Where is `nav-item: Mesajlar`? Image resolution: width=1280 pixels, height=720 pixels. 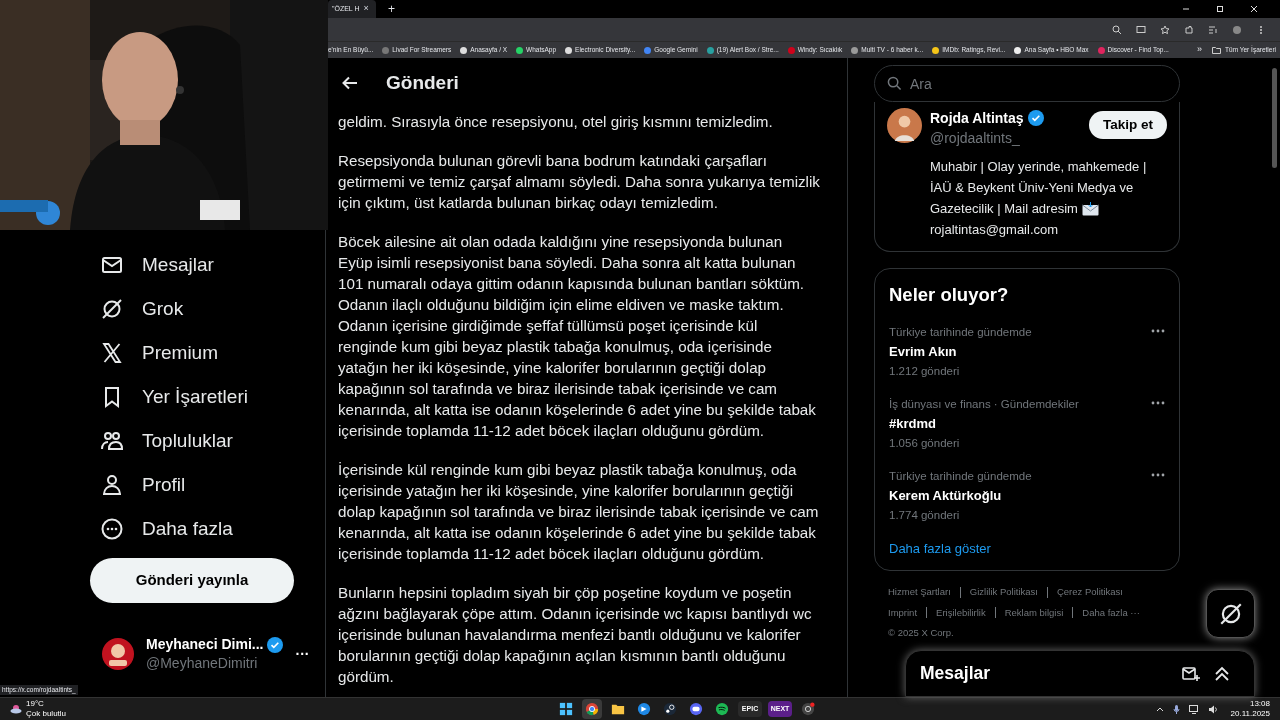
nav-item: Mesajlar is located at coordinates (160, 265).